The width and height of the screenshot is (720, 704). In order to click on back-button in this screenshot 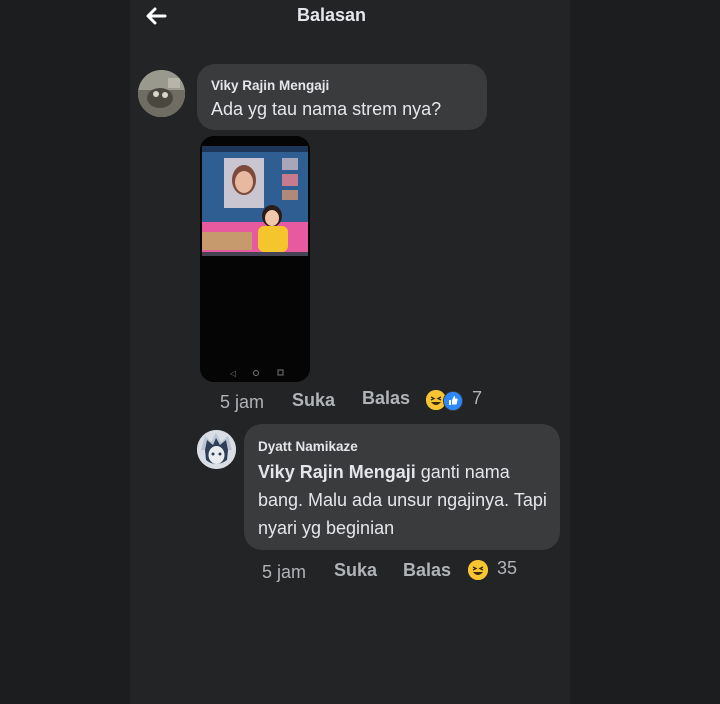, I will do `click(156, 16)`.